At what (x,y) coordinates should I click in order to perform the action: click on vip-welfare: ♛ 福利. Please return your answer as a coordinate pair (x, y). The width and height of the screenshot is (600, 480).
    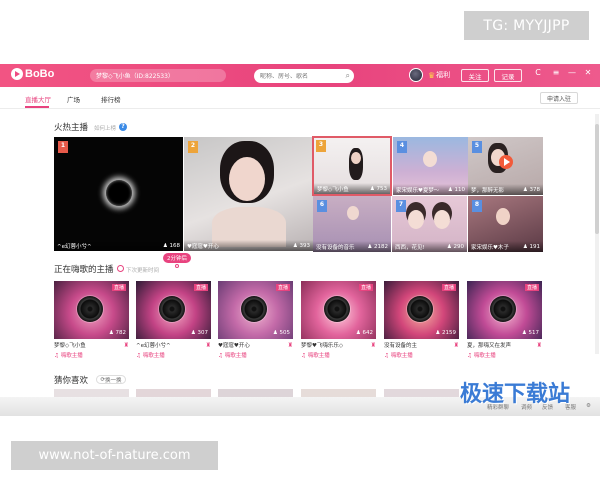
    Looking at the image, I should click on (439, 75).